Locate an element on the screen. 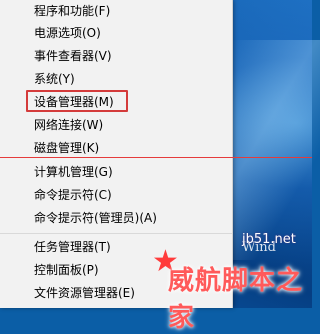 The height and width of the screenshot is (334, 320). menu-item-label: 事件查看器(V) is located at coordinates (73, 56).